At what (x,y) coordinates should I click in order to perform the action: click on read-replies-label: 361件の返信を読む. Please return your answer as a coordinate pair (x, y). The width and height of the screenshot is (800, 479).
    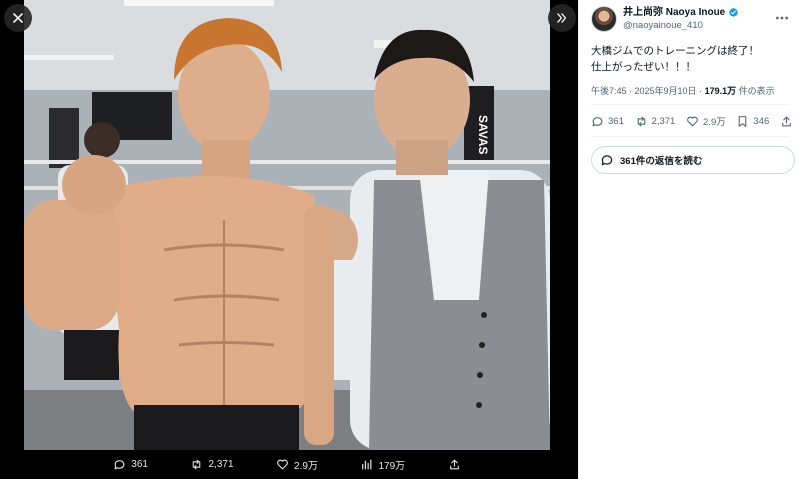
    Looking at the image, I should click on (661, 161).